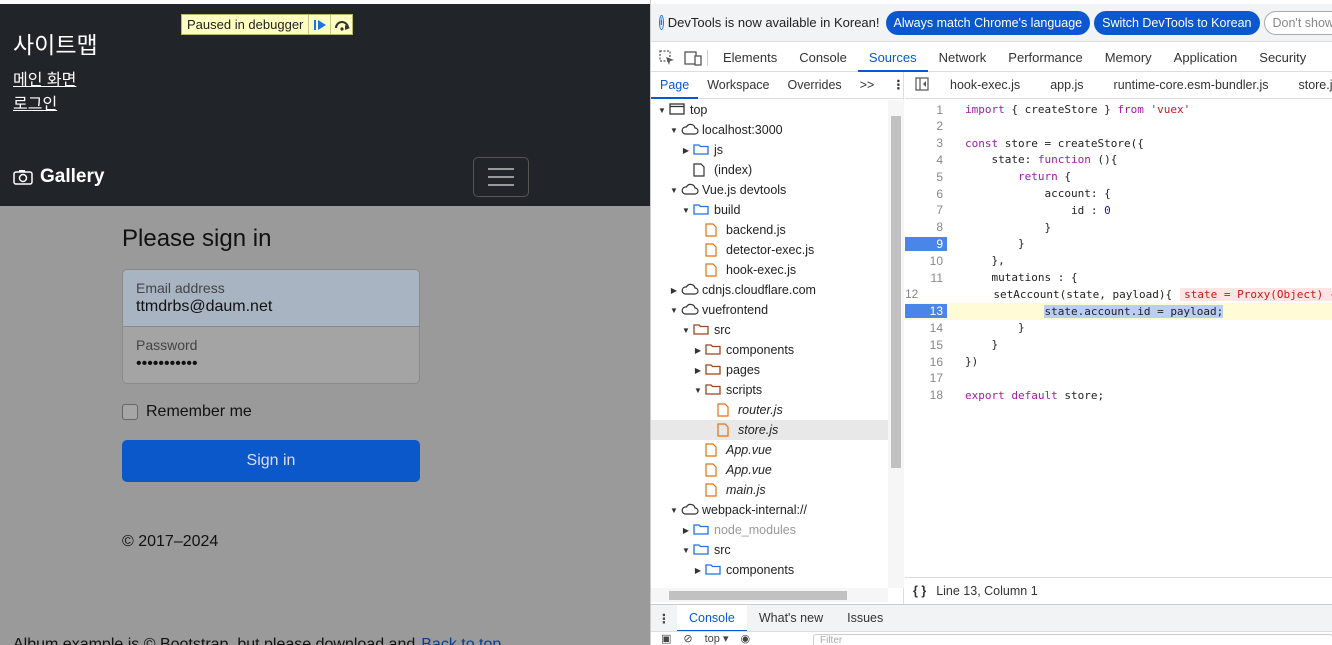 The height and width of the screenshot is (645, 1332). What do you see at coordinates (750, 58) in the screenshot?
I see `tab-elements: Elements` at bounding box center [750, 58].